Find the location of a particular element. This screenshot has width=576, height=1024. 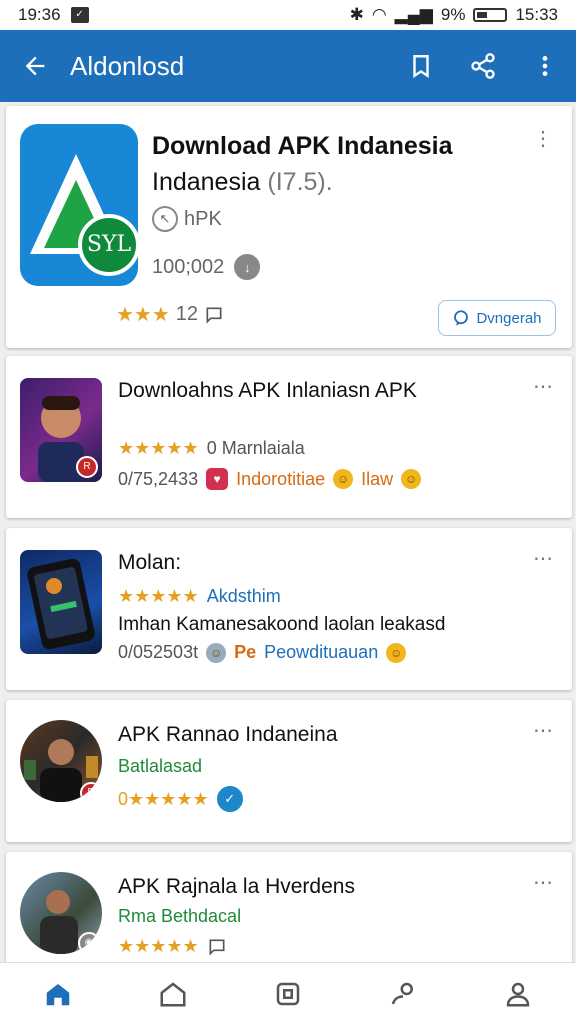

nav-explore is located at coordinates (172, 993).